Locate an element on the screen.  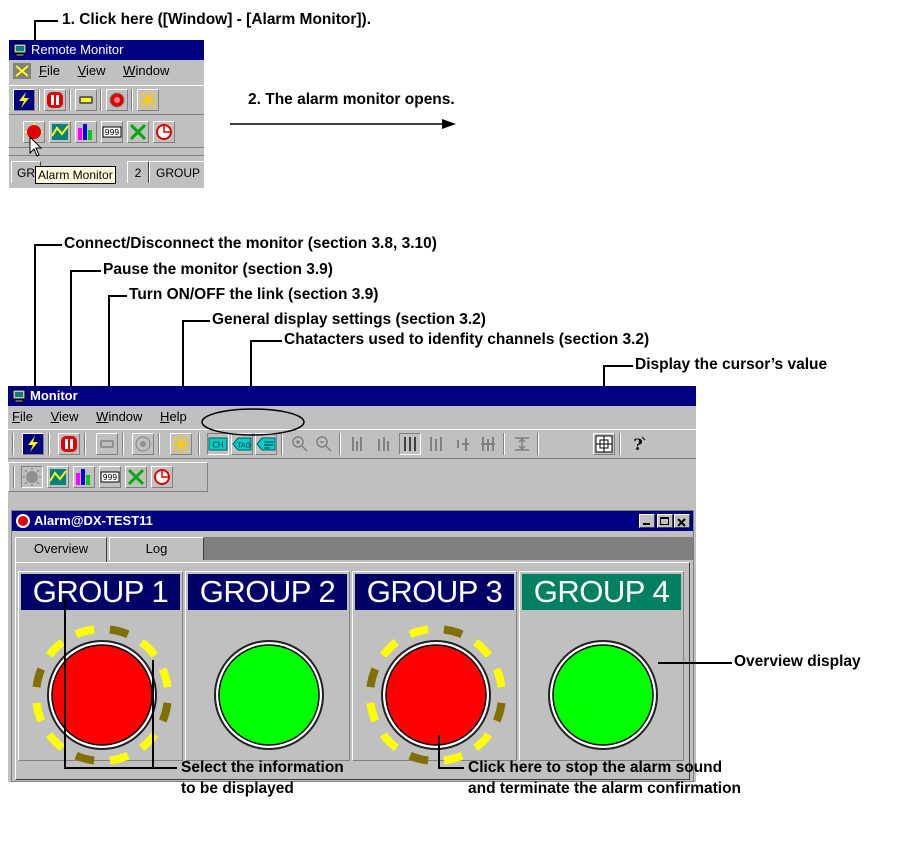
tab-group-2: 2 is located at coordinates (138, 172).